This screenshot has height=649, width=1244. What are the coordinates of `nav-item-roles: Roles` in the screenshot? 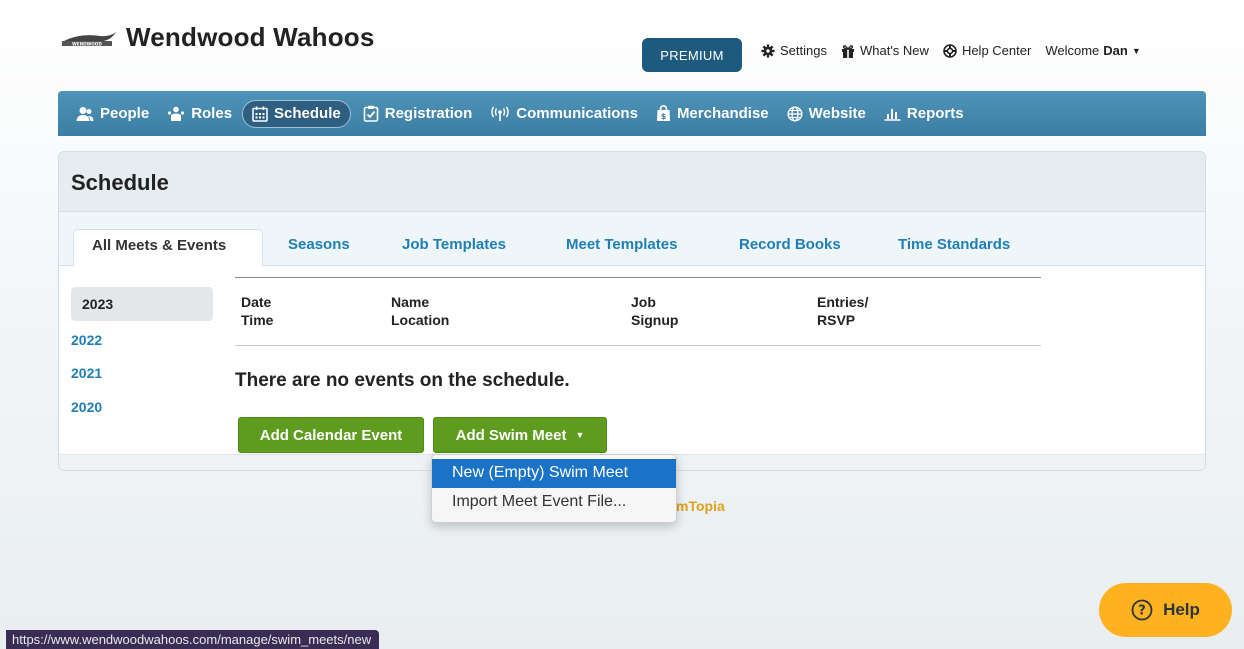 It's located at (199, 114).